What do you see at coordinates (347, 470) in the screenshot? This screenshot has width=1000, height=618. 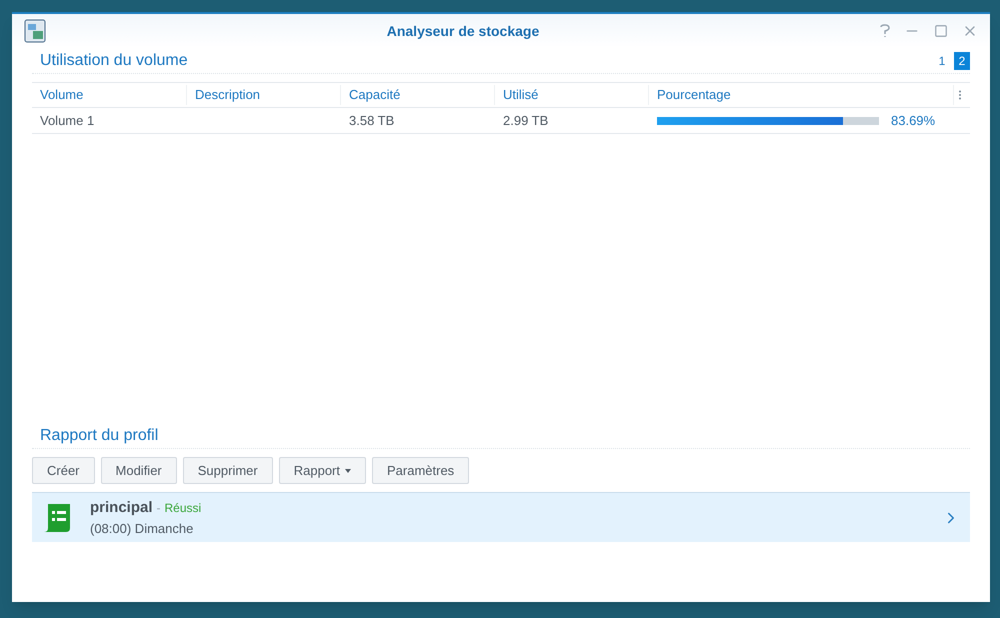 I see `caret-icon` at bounding box center [347, 470].